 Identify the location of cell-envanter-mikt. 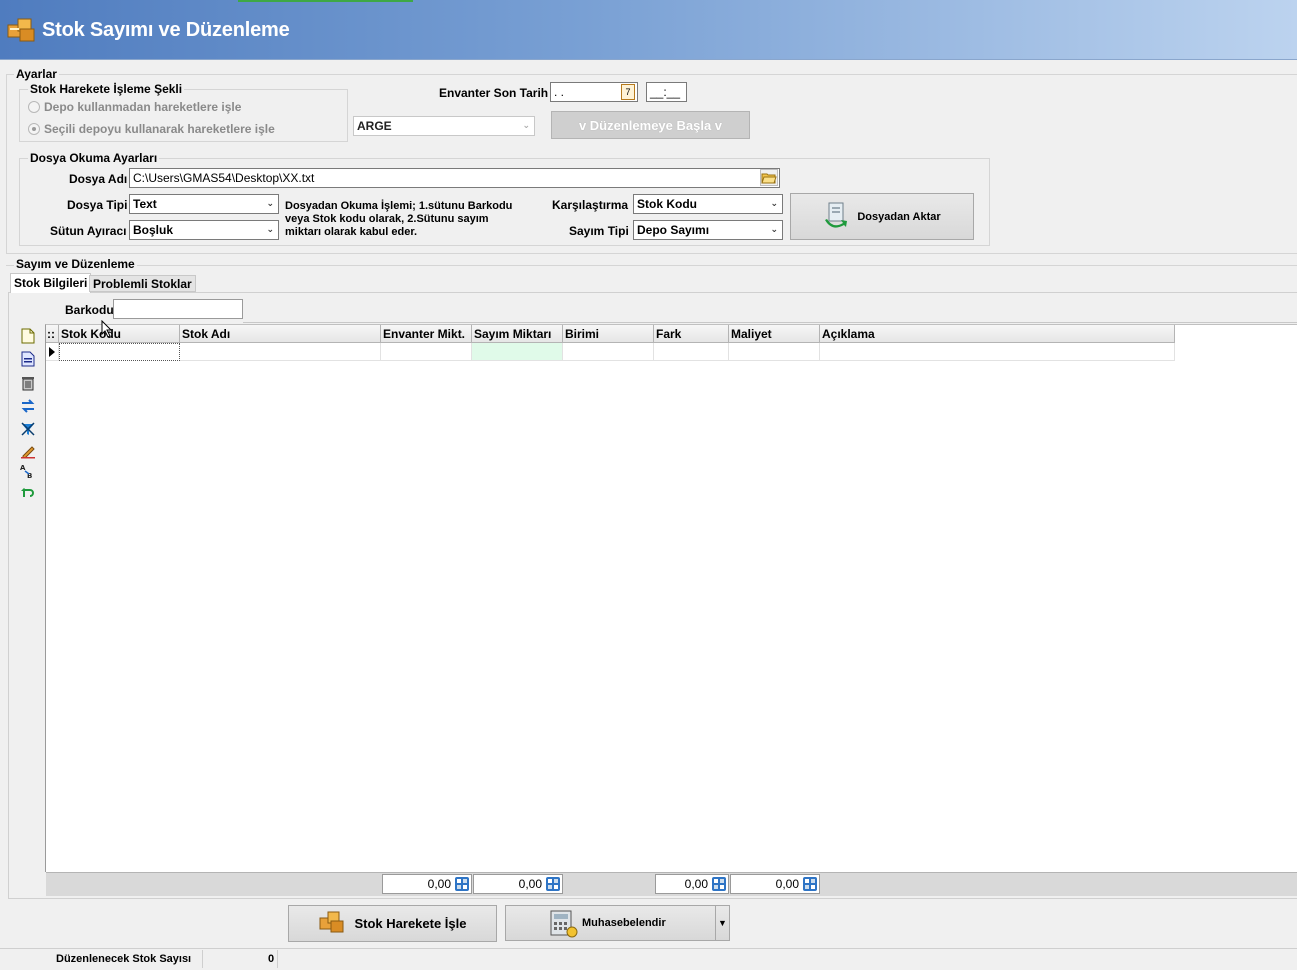
(426, 352).